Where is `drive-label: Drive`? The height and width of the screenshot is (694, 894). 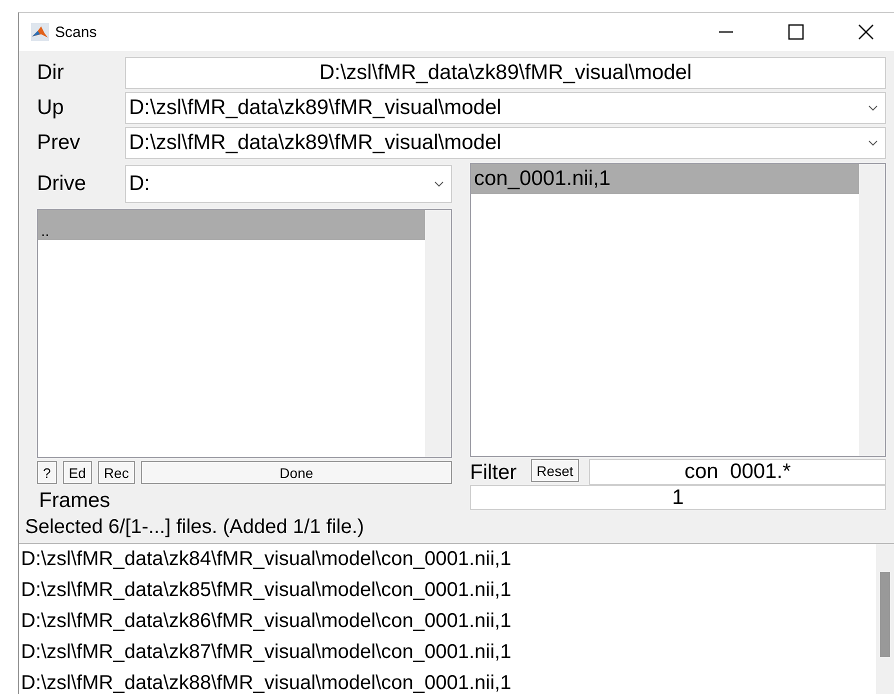 drive-label: Drive is located at coordinates (62, 184).